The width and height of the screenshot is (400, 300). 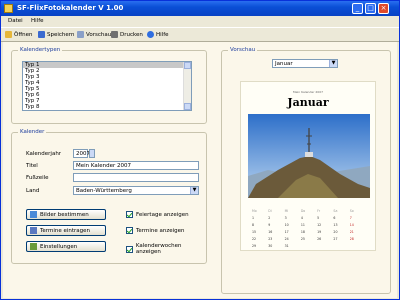 I want to click on calendar-day: 14, so click(x=351, y=225).